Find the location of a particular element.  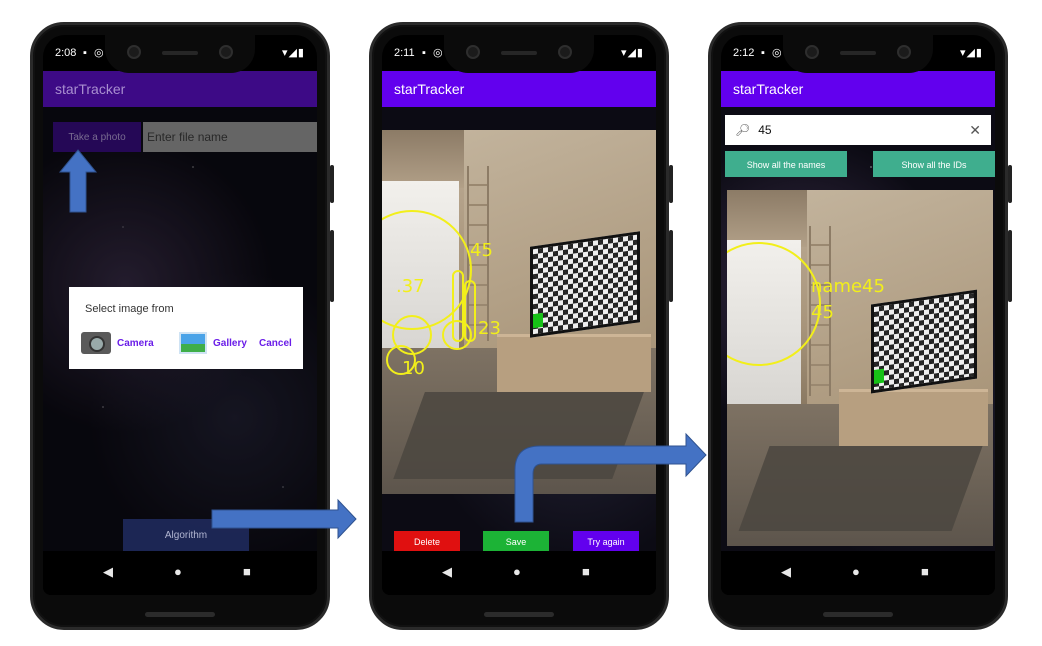

status-time: 2:12 is located at coordinates (744, 53).